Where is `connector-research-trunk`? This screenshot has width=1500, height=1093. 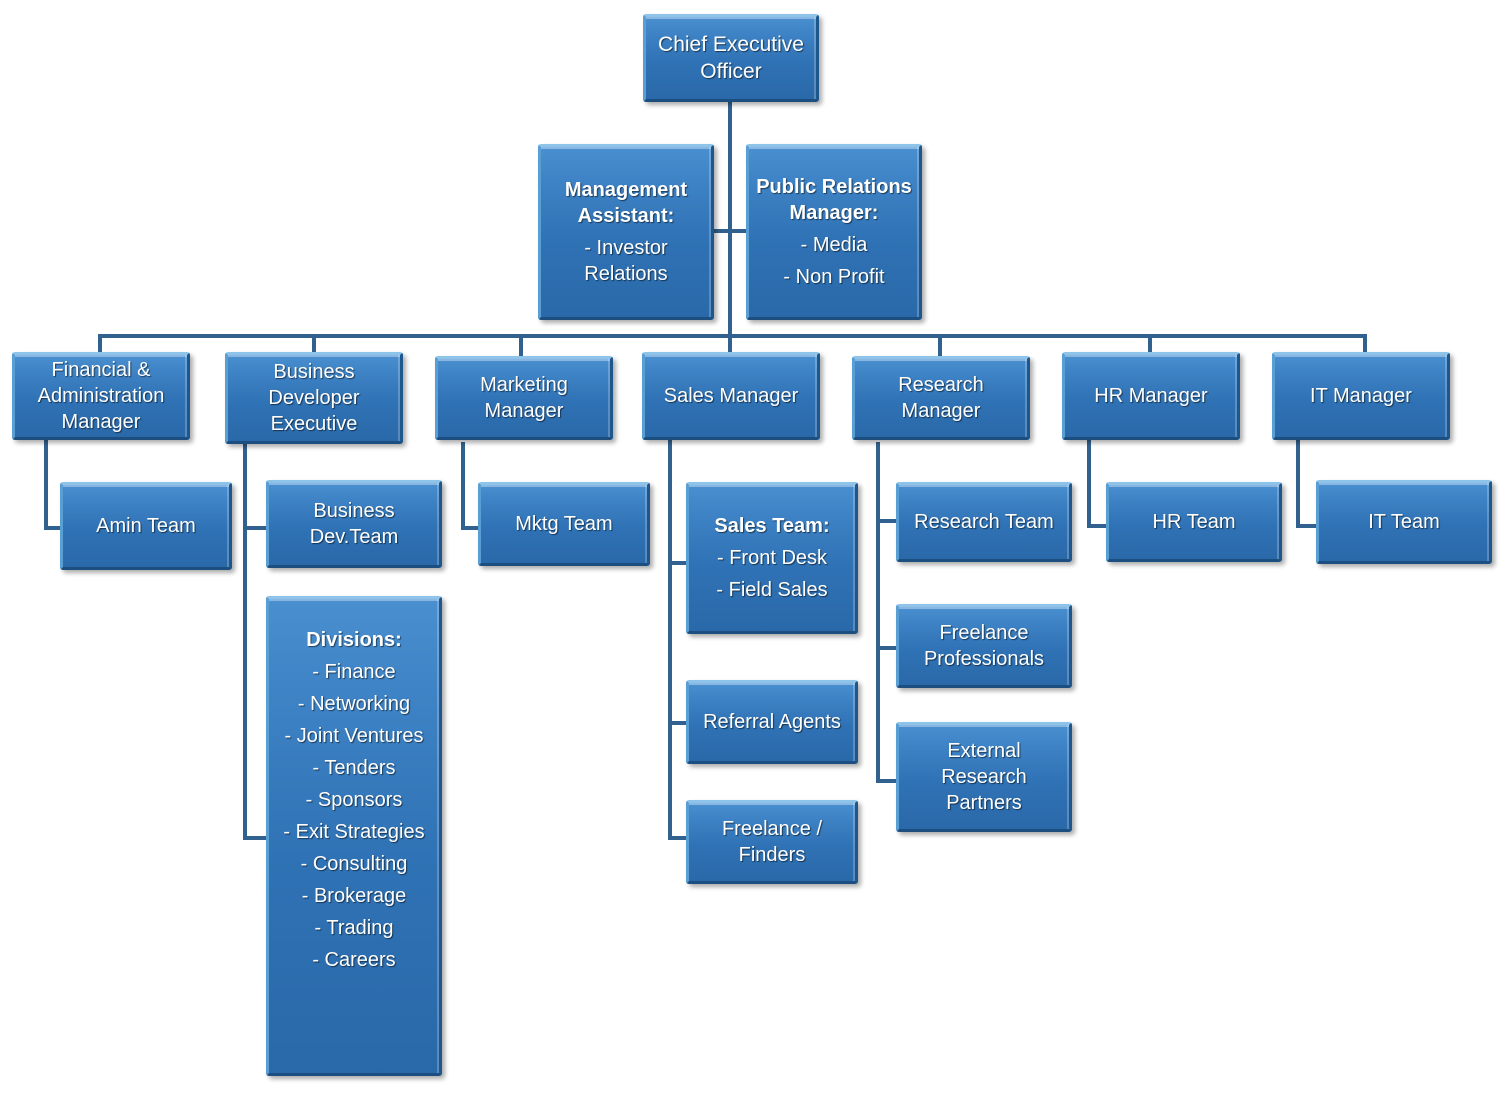 connector-research-trunk is located at coordinates (878, 612).